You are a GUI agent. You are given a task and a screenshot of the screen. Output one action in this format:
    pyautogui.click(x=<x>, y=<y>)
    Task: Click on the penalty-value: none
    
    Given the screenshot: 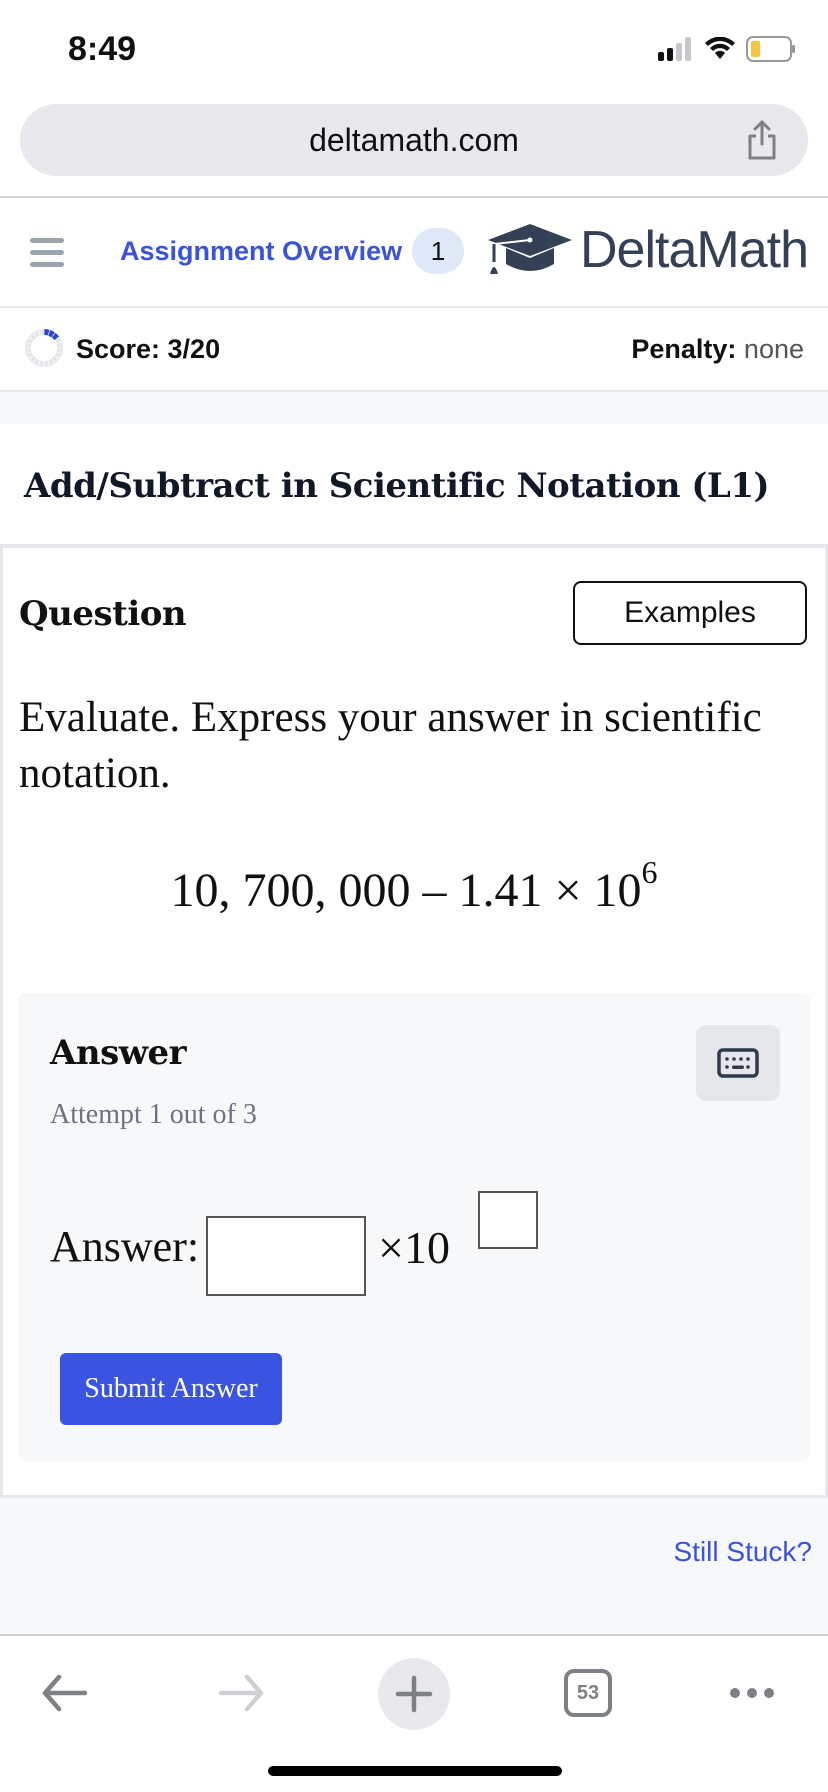 What is the action you would take?
    pyautogui.click(x=773, y=349)
    